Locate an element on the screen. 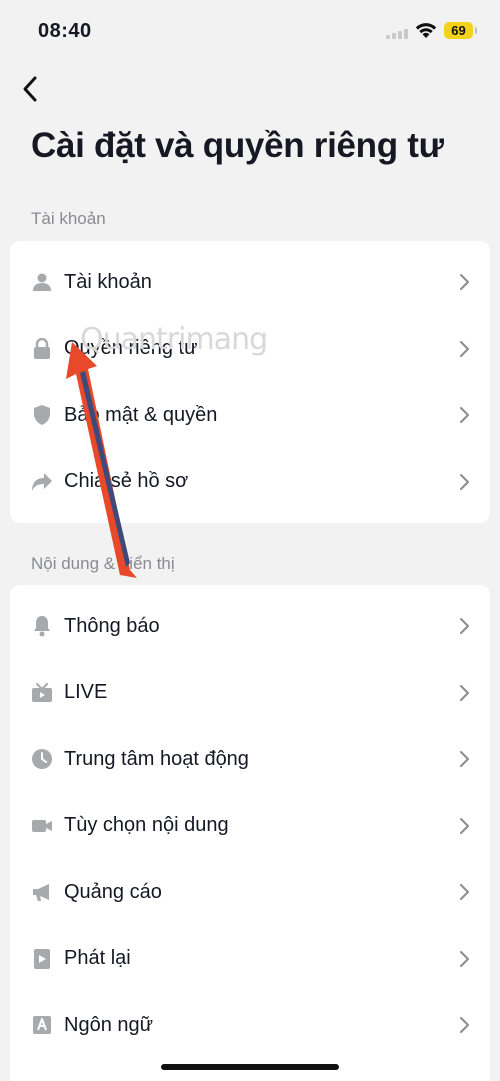 Image resolution: width=500 pixels, height=1081 pixels. settings-item-label: Phát lại is located at coordinates (97, 958).